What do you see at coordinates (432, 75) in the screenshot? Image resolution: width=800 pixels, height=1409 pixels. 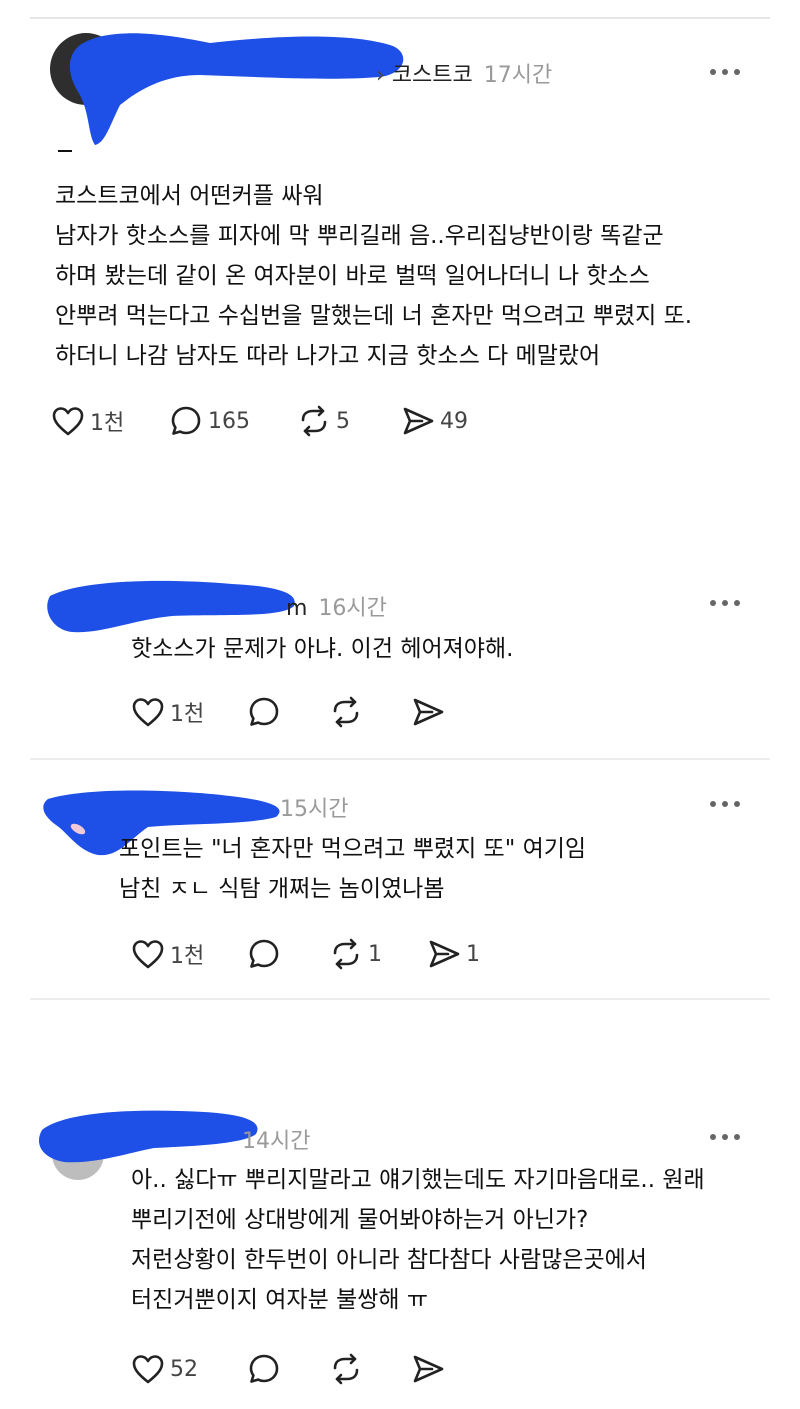 I see `author-name: 코스트코` at bounding box center [432, 75].